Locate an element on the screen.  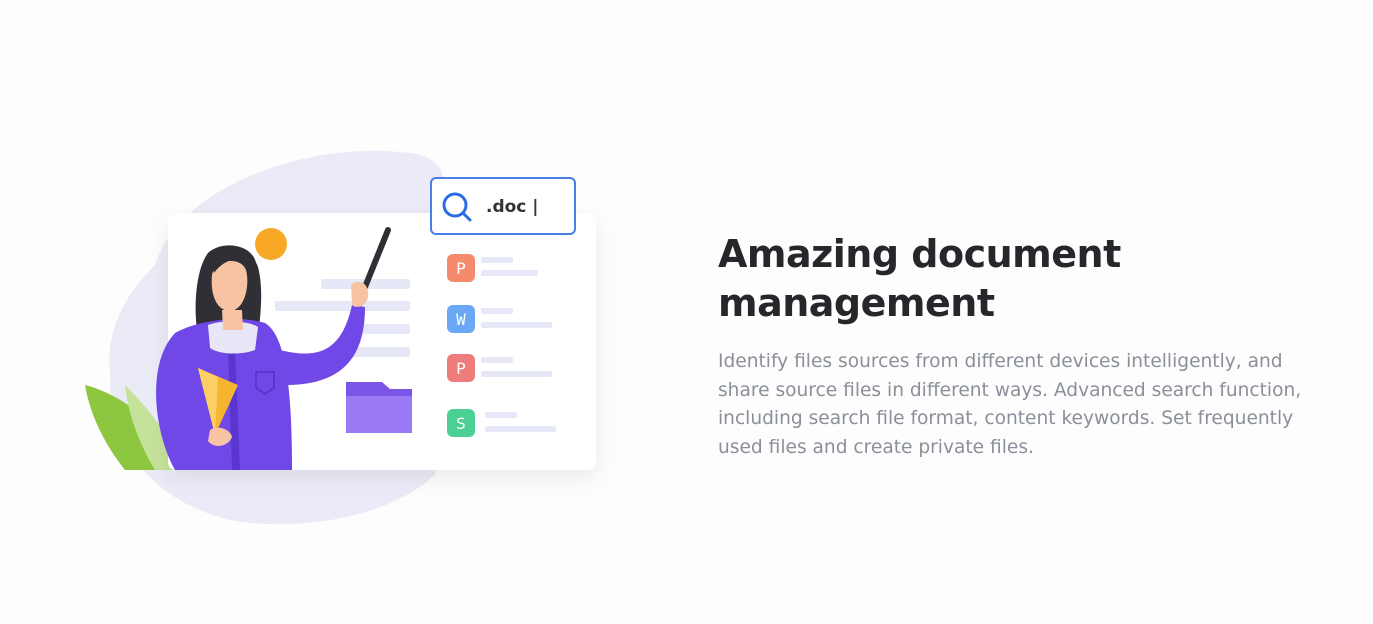
search-box: .doc | is located at coordinates (503, 206).